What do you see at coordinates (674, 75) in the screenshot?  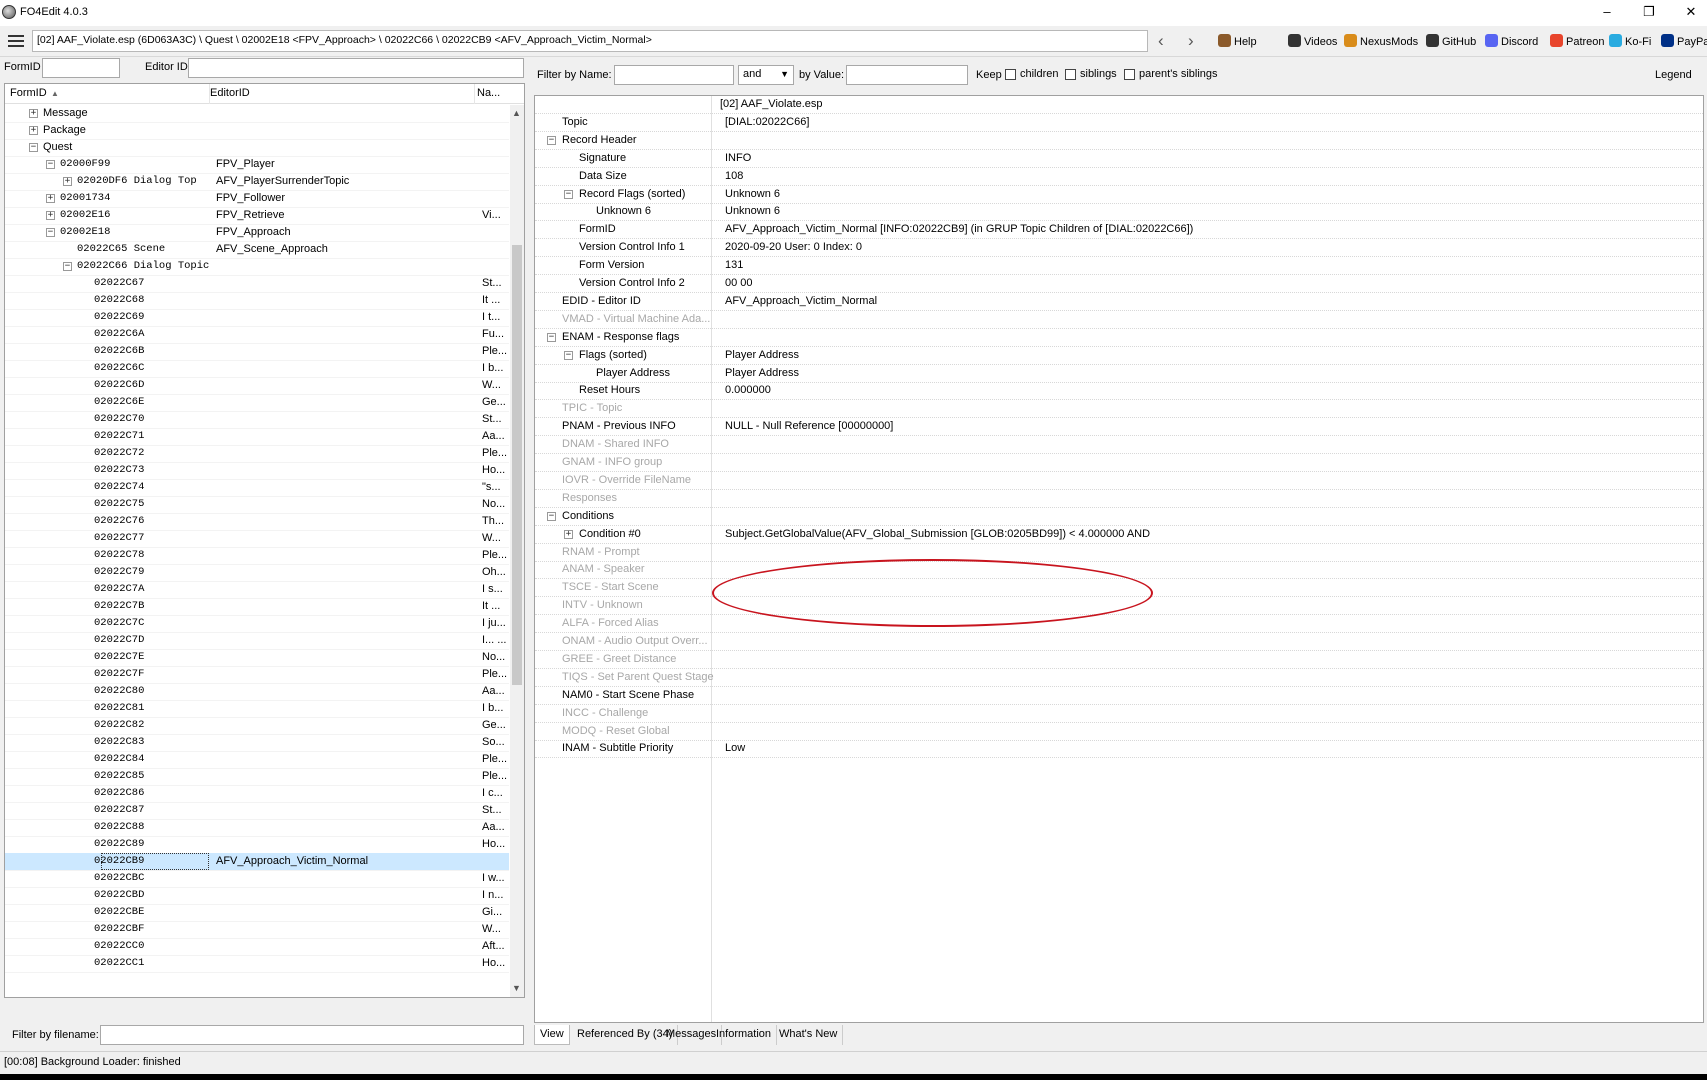 I see `filter-name-input` at bounding box center [674, 75].